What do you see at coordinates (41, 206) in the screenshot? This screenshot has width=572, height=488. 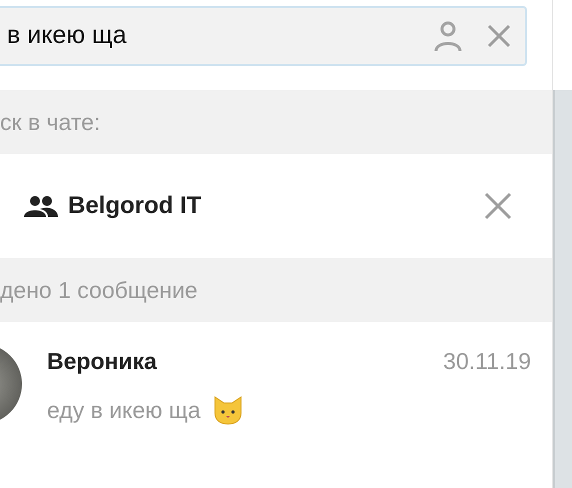 I see `group-icon` at bounding box center [41, 206].